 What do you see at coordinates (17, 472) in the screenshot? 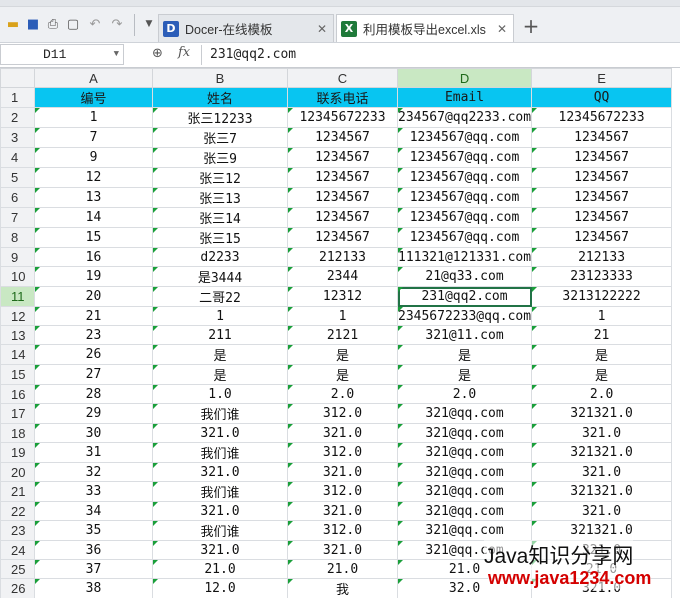
I see `row-header: 20` at bounding box center [17, 472].